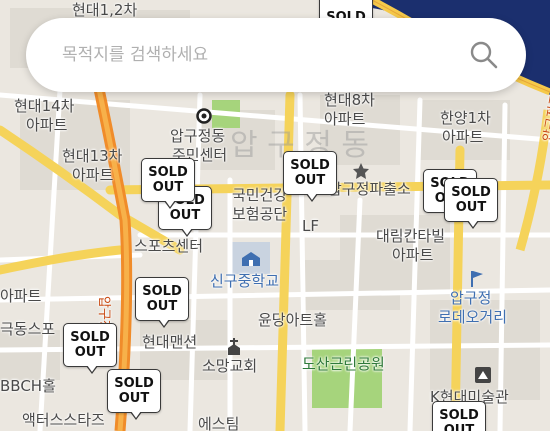  I want to click on label-center-a: 압구정동, so click(198, 136).